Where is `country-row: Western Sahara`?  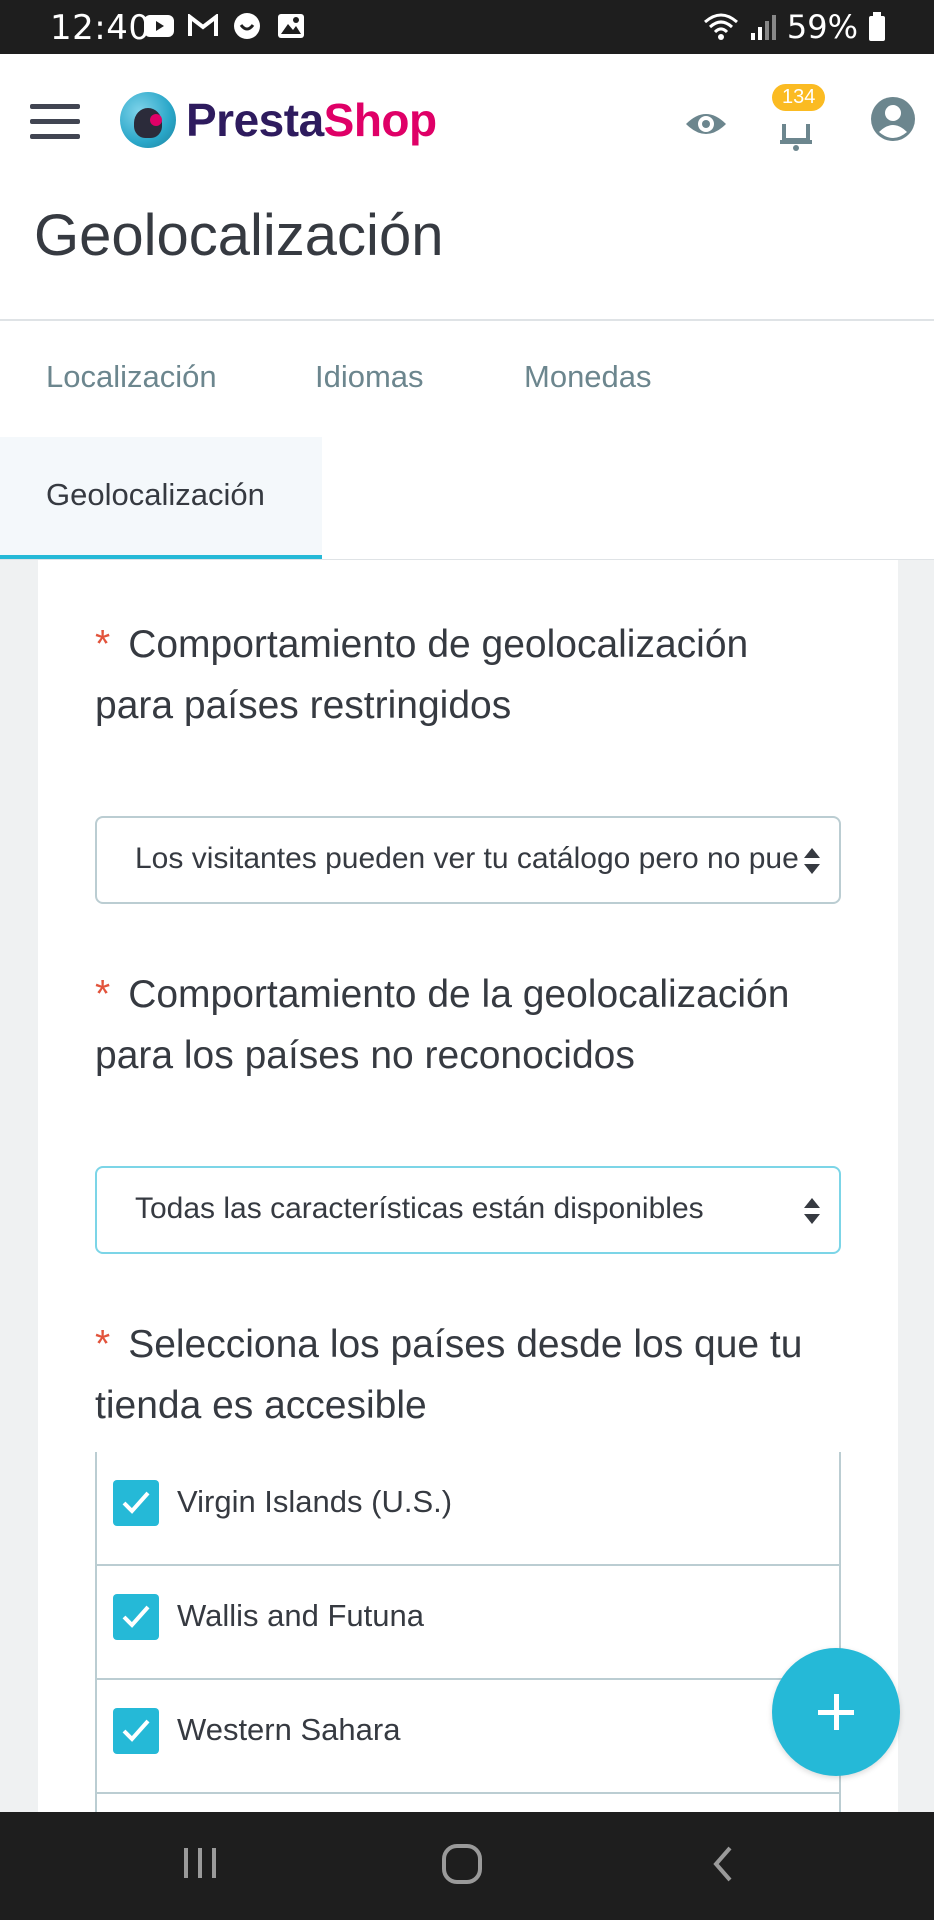
country-row: Western Sahara is located at coordinates (468, 1737).